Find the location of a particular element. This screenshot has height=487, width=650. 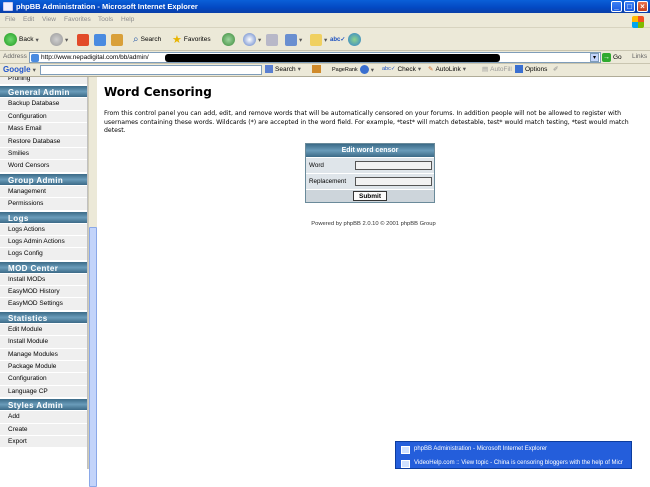

nav-item-restore-database: Restore Database is located at coordinates (43, 141).